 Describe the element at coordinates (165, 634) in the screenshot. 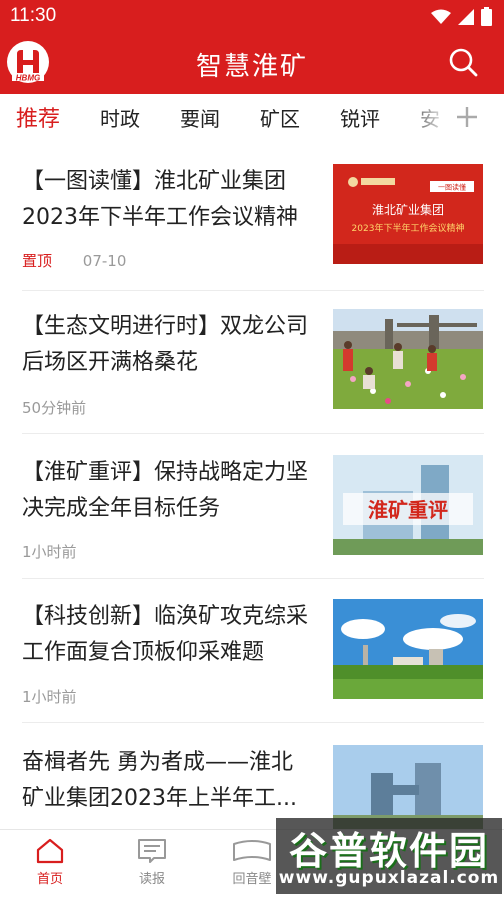

I see `news-title: 【科技创新】临涣矿攻克综采工作面复合顶板仰采难题` at that location.